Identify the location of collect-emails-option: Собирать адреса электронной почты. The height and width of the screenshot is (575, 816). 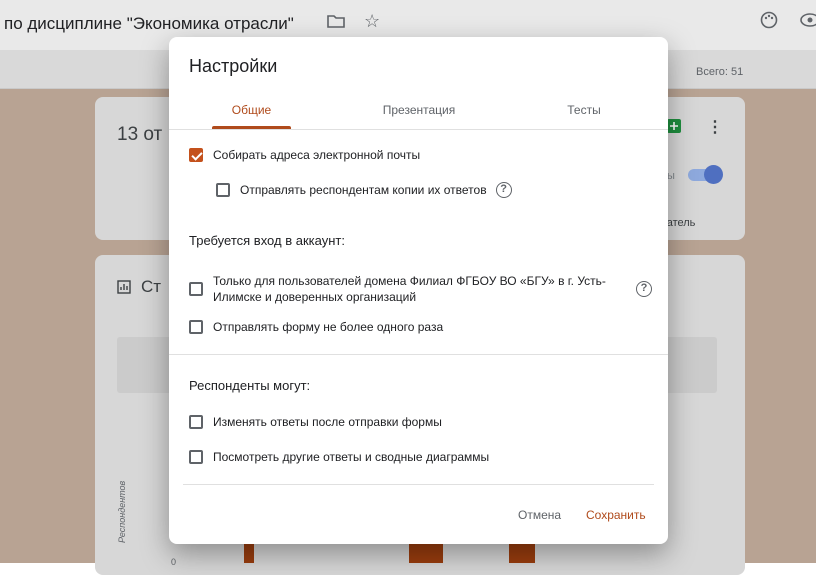
(304, 155).